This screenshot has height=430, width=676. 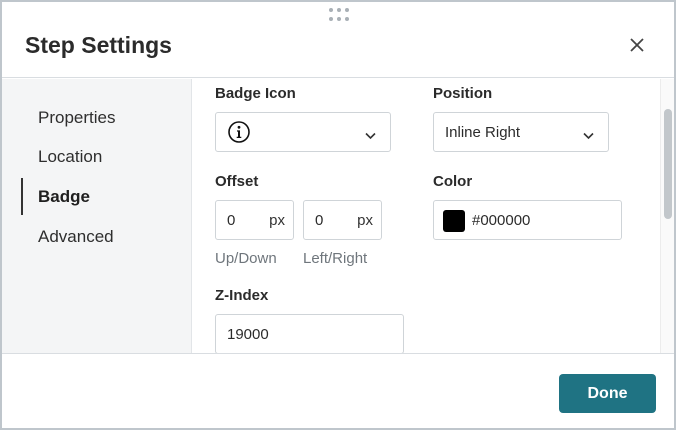 I want to click on sidebar-item-advanced: Advanced, so click(x=76, y=237).